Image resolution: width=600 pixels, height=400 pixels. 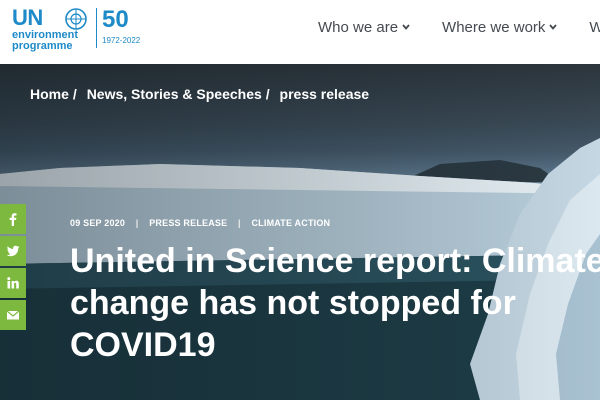 I want to click on linkedin-icon, so click(x=13, y=283).